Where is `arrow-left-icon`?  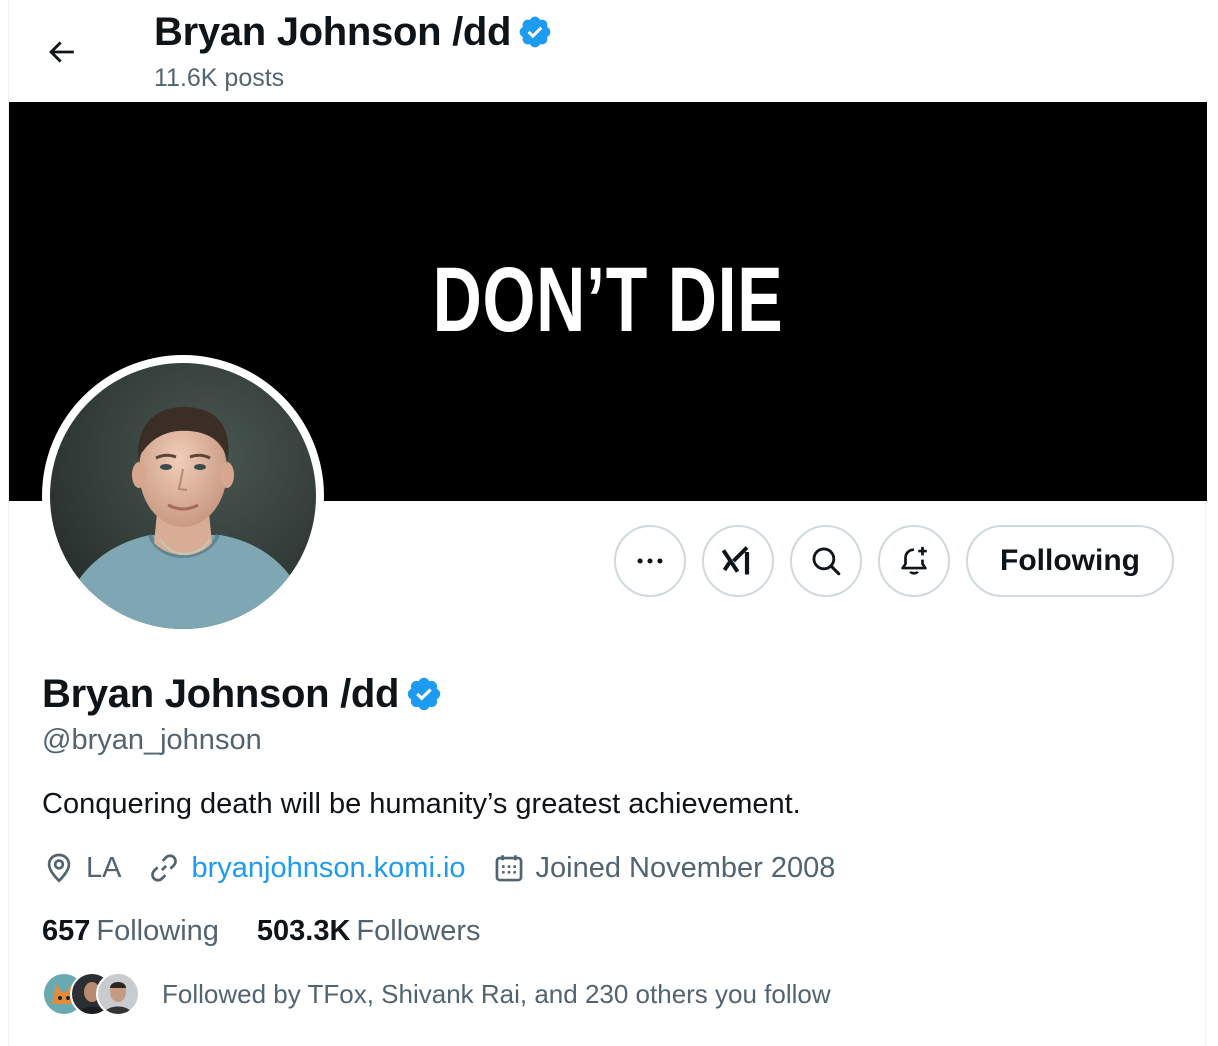
arrow-left-icon is located at coordinates (61, 52).